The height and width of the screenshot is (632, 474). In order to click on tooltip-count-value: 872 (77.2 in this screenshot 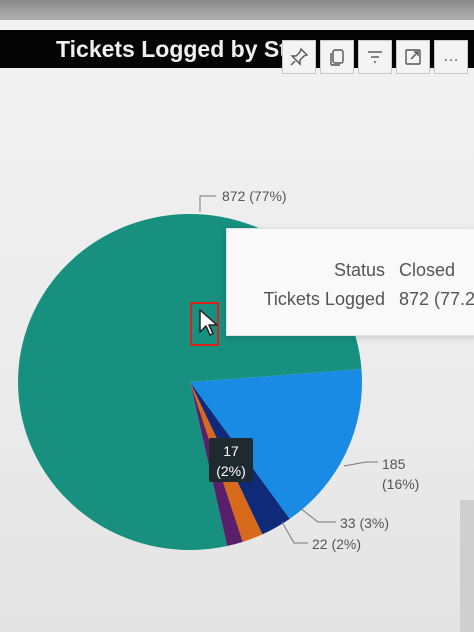, I will do `click(436, 299)`.